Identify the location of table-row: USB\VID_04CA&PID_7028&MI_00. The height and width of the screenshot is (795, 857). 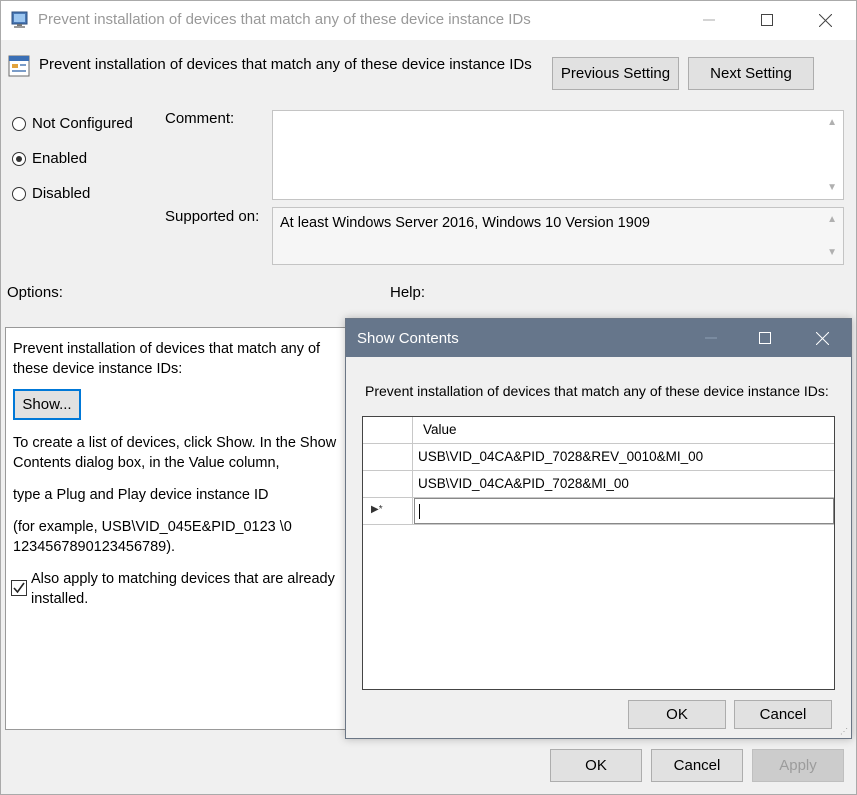
(598, 484).